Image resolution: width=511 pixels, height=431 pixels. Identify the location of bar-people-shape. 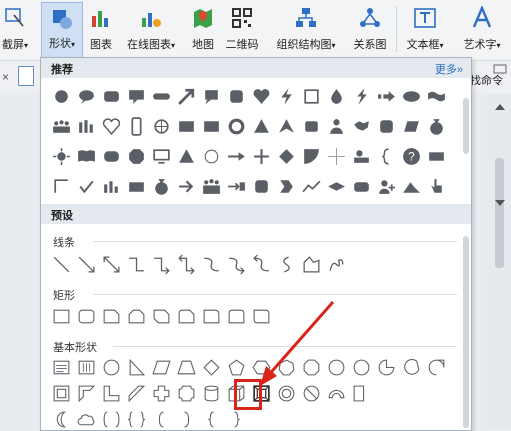
(86, 126).